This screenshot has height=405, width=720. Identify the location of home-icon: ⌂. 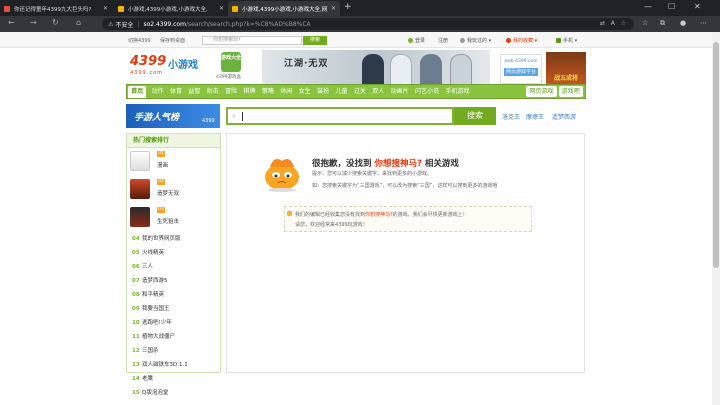
(78, 22).